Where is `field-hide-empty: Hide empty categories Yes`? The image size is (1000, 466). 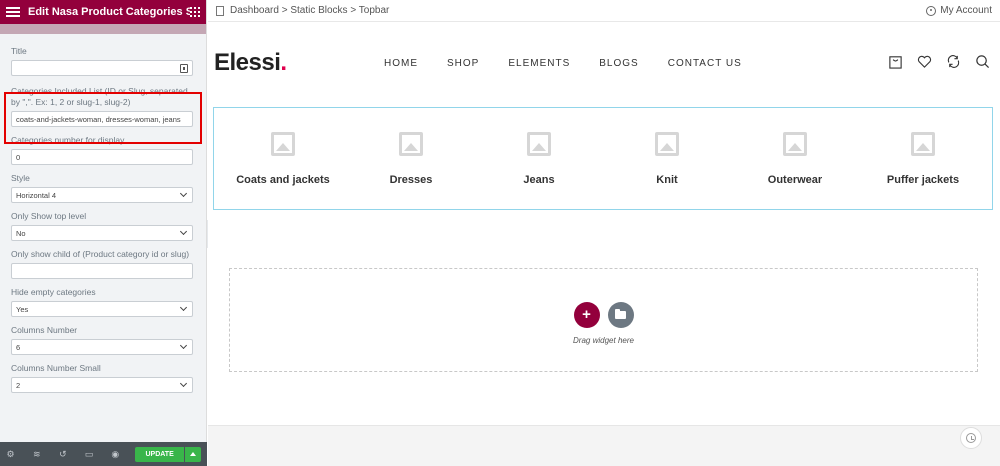 field-hide-empty: Hide empty categories Yes is located at coordinates (103, 302).